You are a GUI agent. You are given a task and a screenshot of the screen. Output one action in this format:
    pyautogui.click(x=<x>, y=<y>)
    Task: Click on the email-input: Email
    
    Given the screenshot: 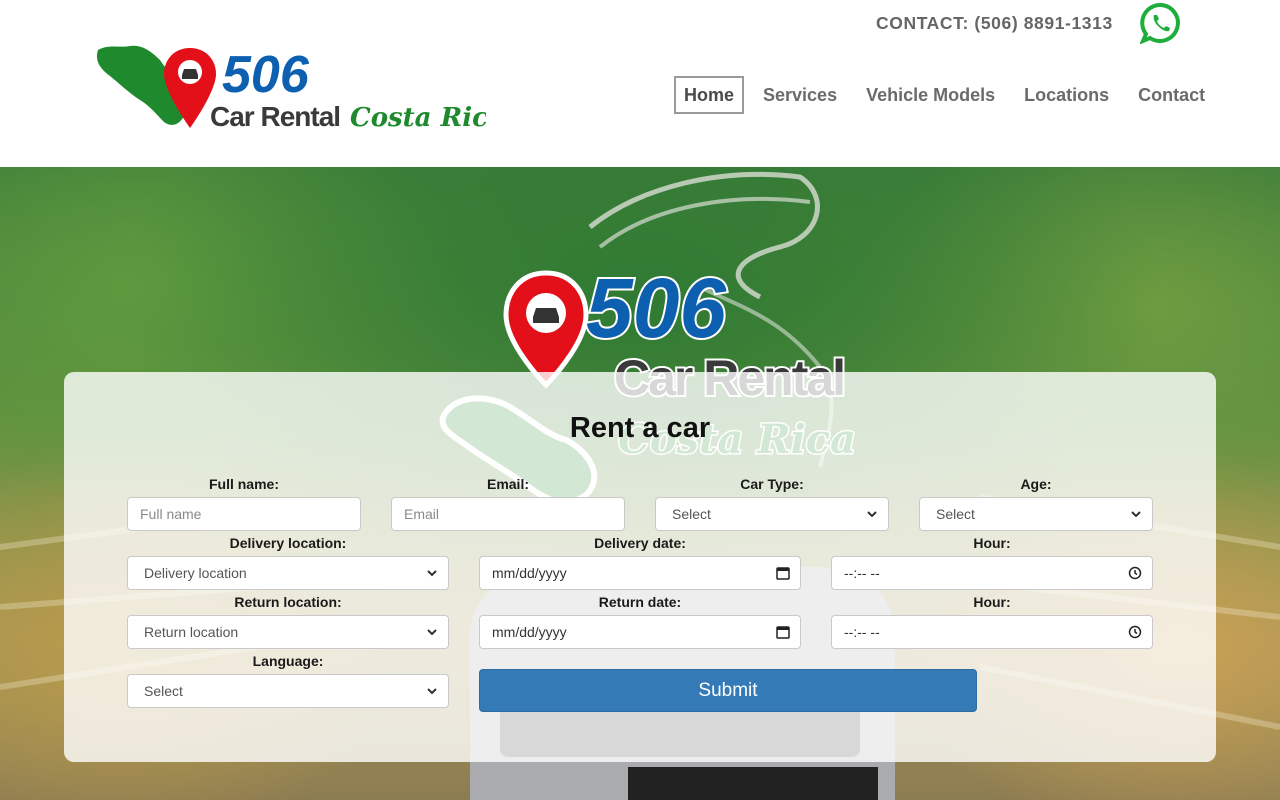 What is the action you would take?
    pyautogui.click(x=508, y=514)
    